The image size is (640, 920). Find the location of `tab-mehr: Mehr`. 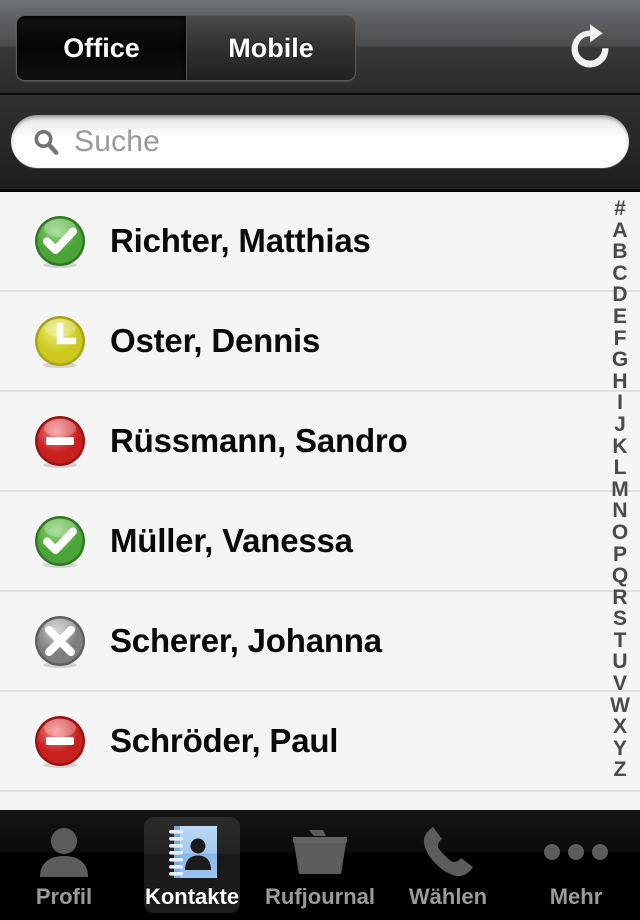

tab-mehr: Mehr is located at coordinates (576, 865).